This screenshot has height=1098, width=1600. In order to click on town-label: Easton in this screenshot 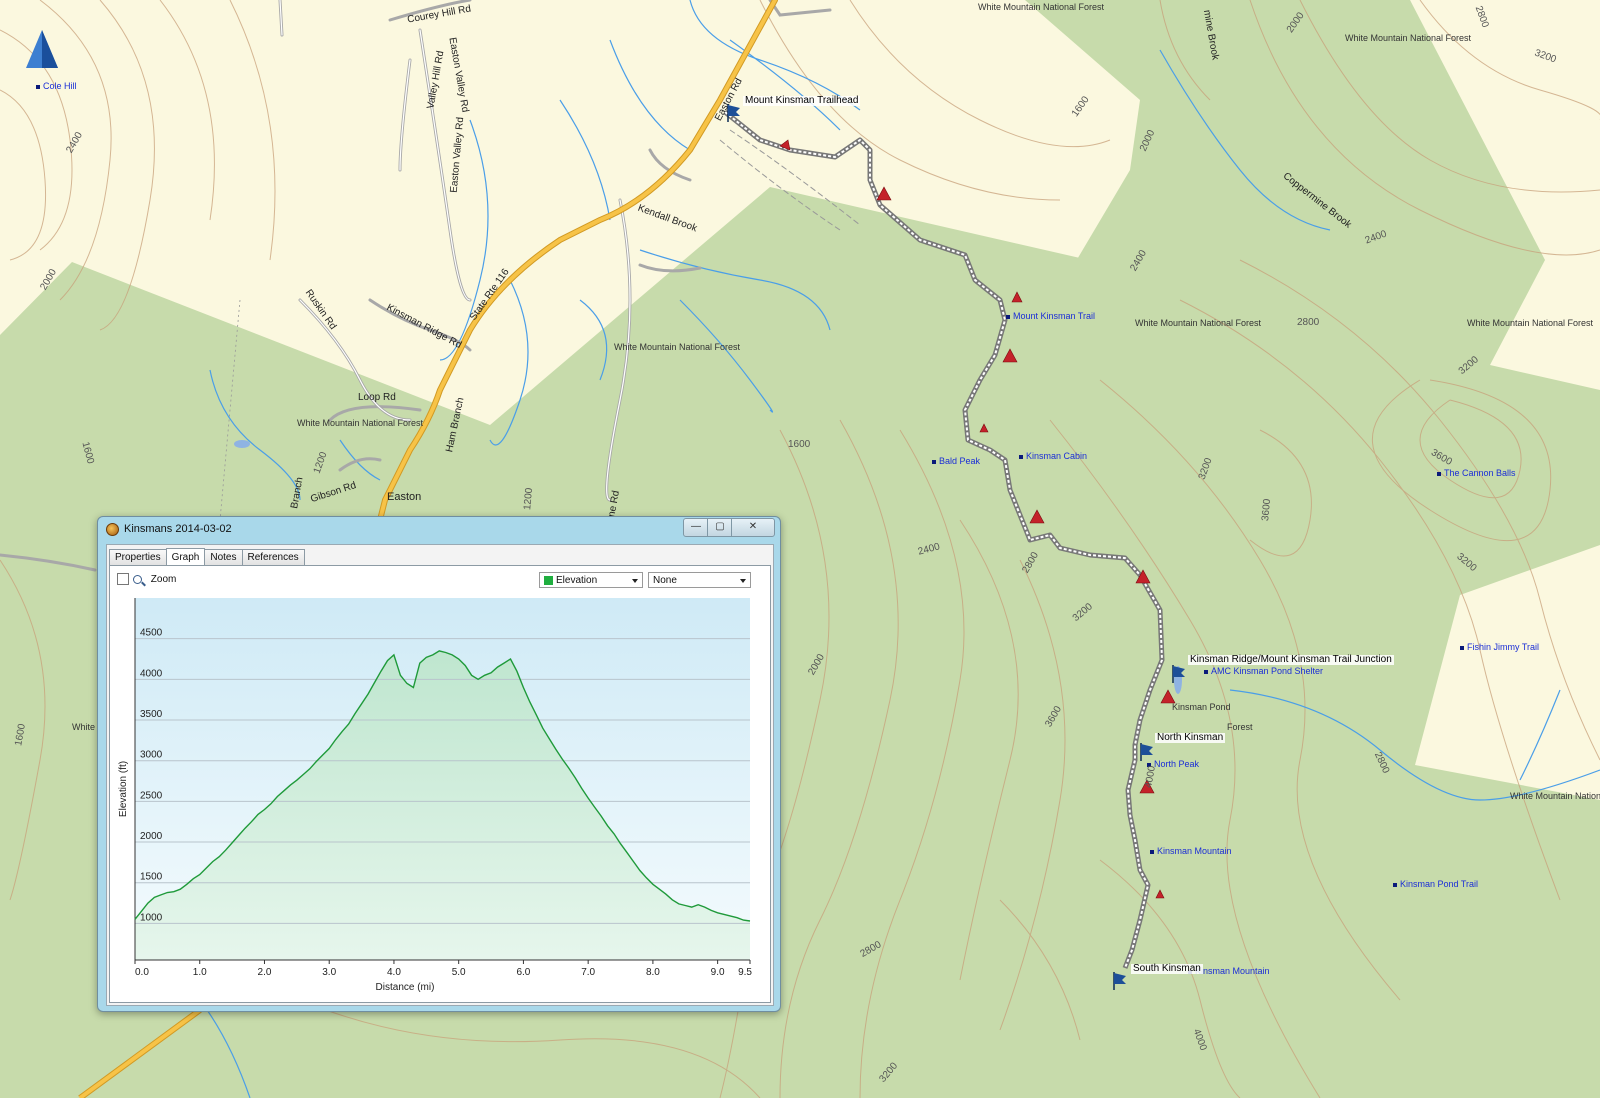, I will do `click(404, 497)`.